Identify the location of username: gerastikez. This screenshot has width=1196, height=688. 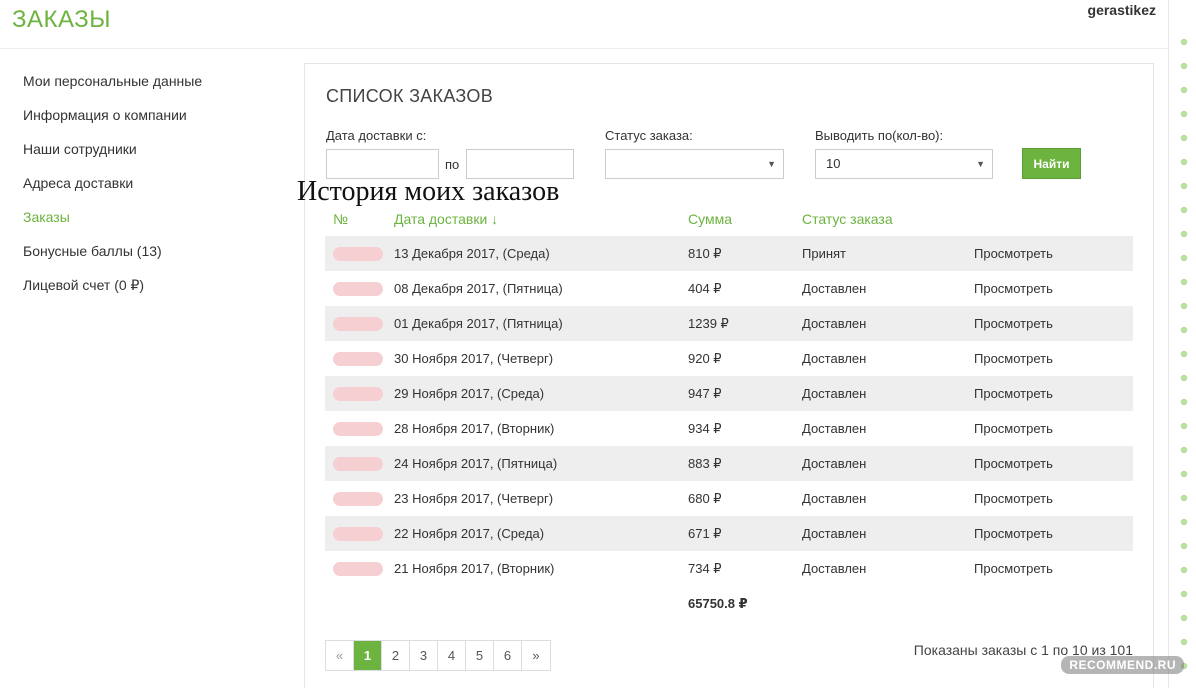
(1122, 10).